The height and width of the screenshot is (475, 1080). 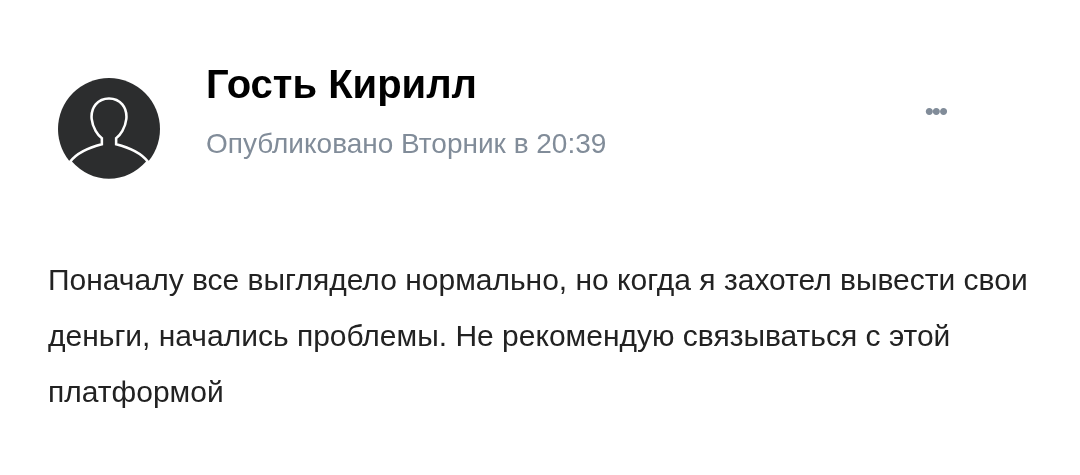 What do you see at coordinates (407, 144) in the screenshot?
I see `publish-date: Опубликовано Вторник в 20:39` at bounding box center [407, 144].